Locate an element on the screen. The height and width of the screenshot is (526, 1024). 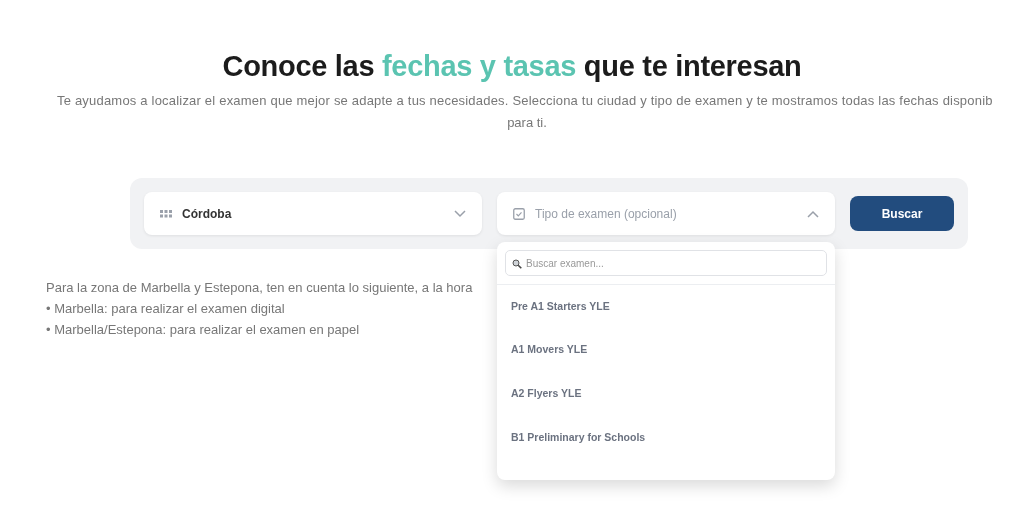
grid-icon is located at coordinates (166, 213).